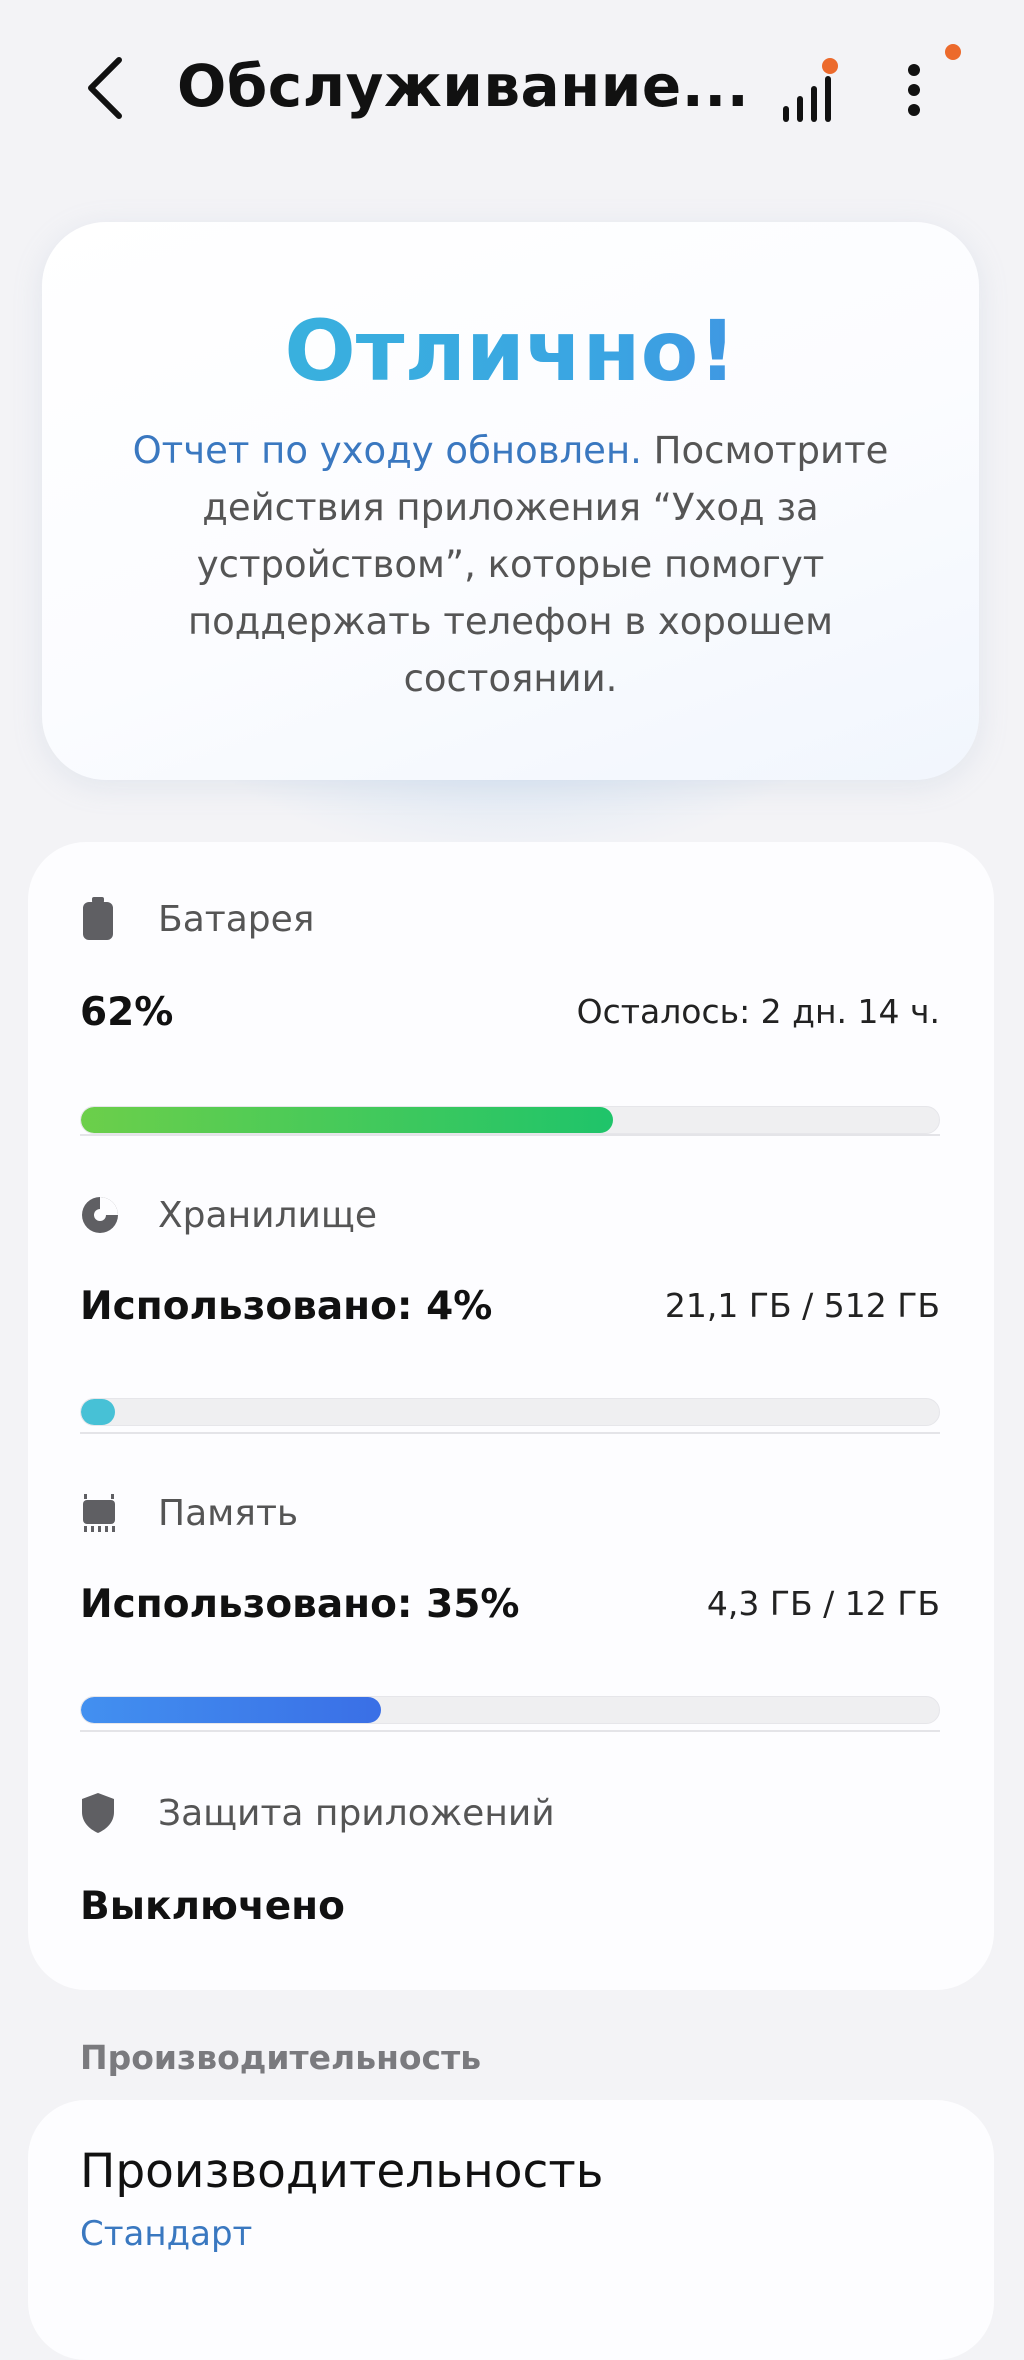  I want to click on app-protection-header: Защита приложений, so click(317, 1813).